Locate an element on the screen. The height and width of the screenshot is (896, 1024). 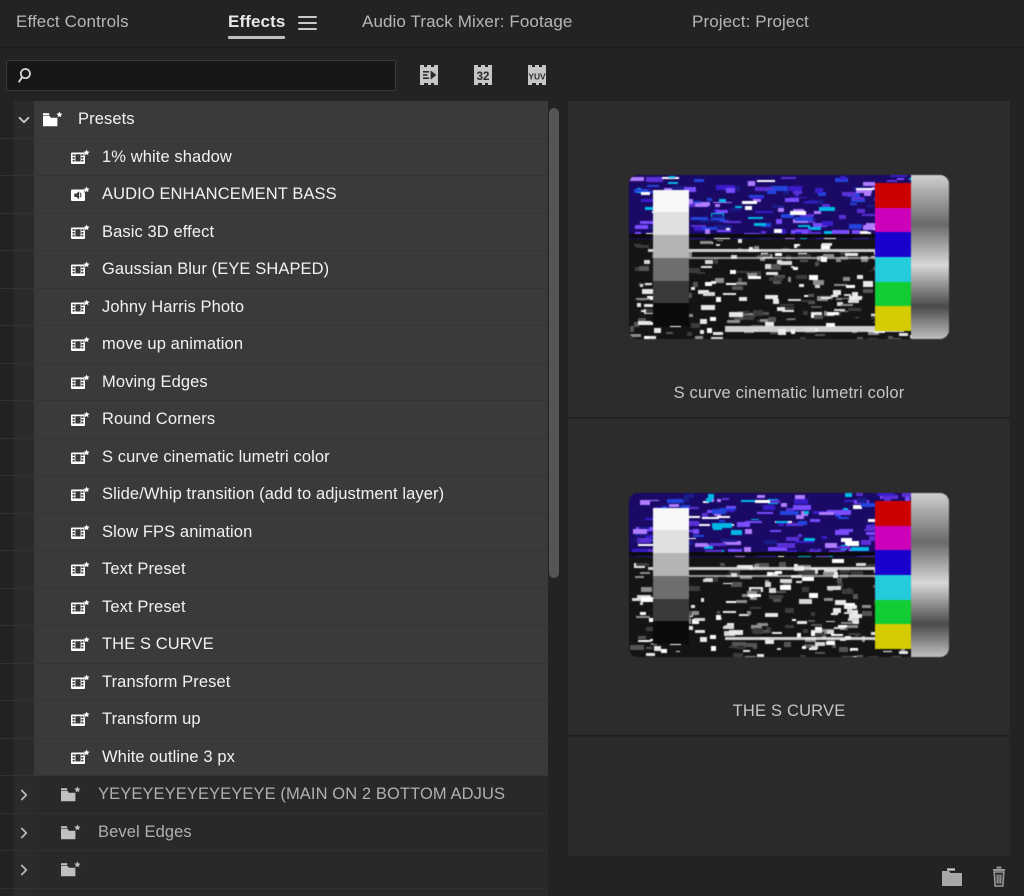
tree-row-label: move up animation is located at coordinates (173, 344).